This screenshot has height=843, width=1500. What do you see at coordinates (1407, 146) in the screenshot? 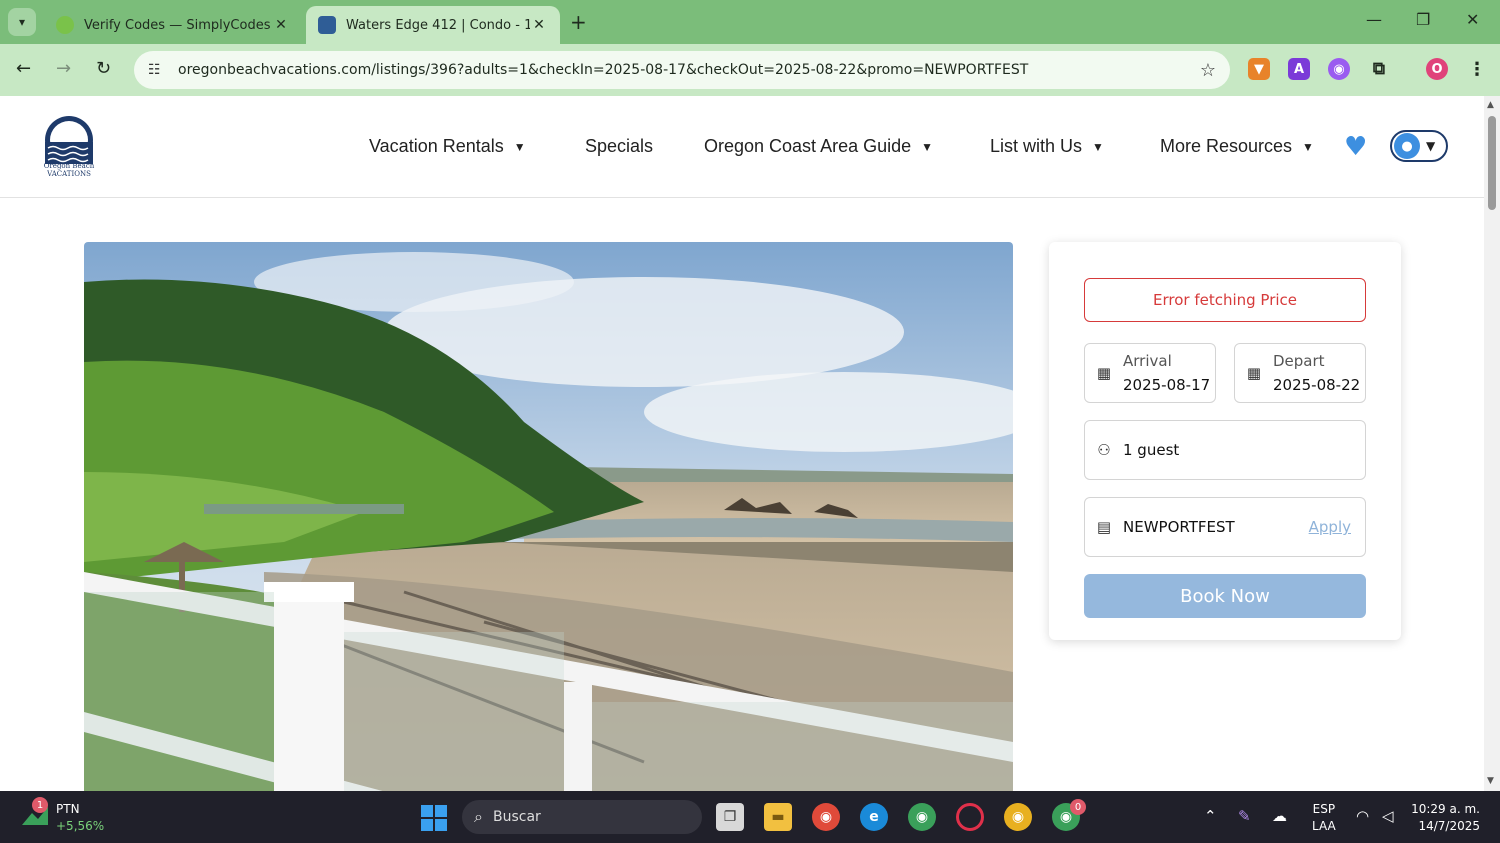
I see `user-icon: ●` at bounding box center [1407, 146].